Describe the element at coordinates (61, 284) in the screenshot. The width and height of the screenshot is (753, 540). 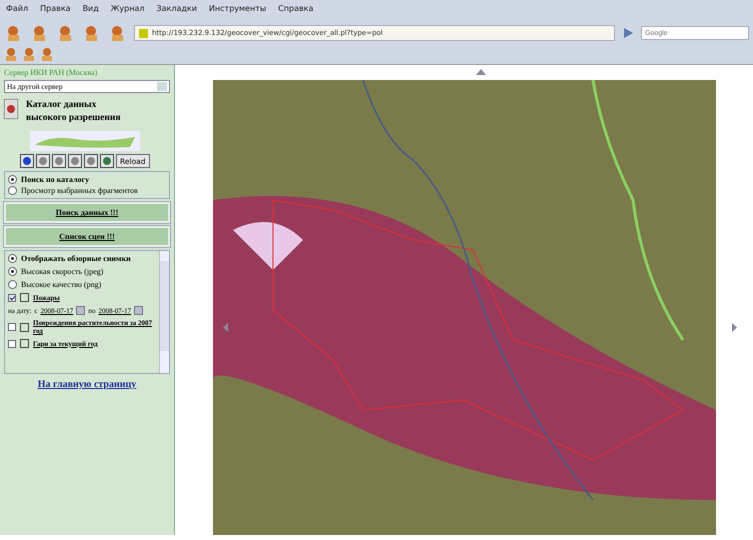
I see `option-label: Высокое качество (png)` at that location.